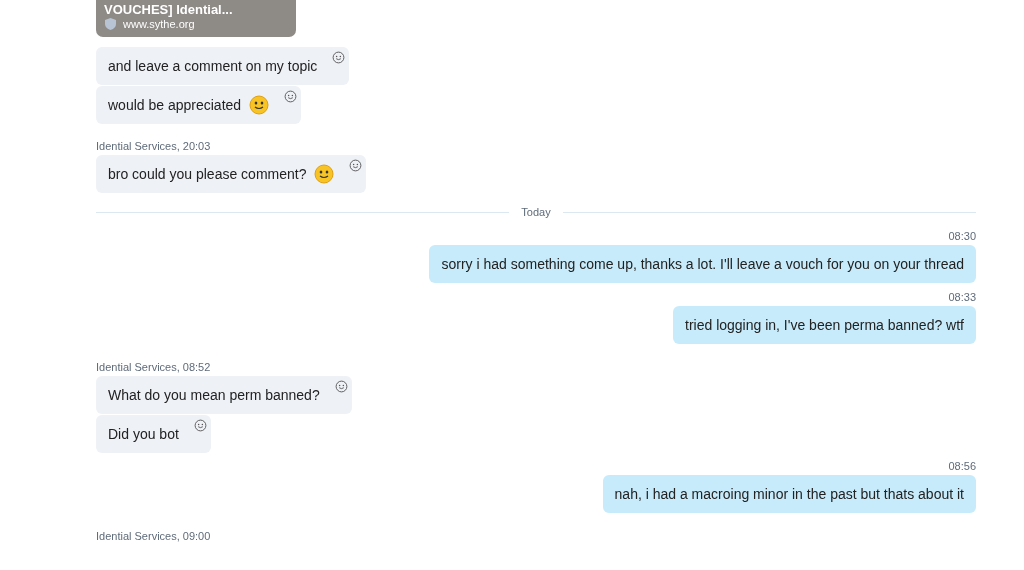  I want to click on message-text: bro could you please comment?, so click(207, 174).